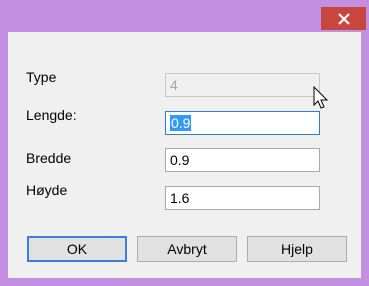 The height and width of the screenshot is (286, 369). Describe the element at coordinates (242, 160) in the screenshot. I see `width-input: 0.9` at that location.